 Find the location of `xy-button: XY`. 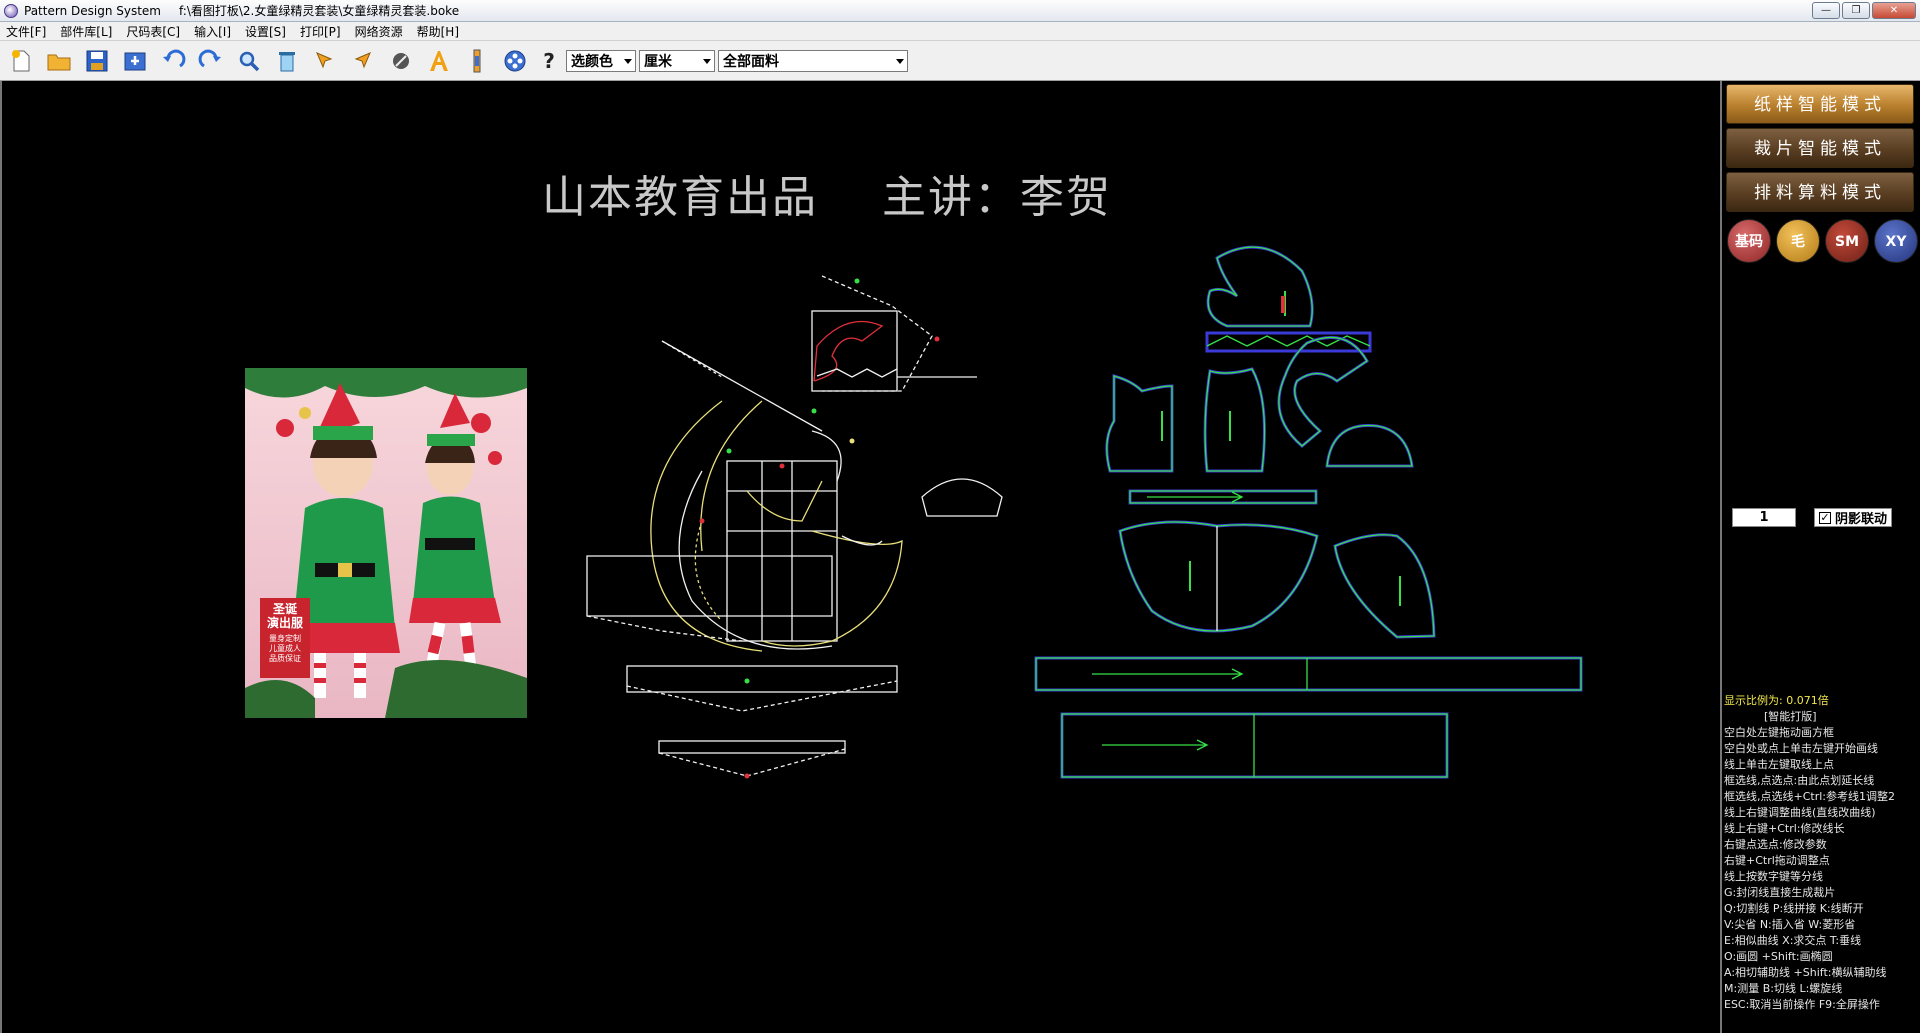

xy-button: XY is located at coordinates (1896, 241).